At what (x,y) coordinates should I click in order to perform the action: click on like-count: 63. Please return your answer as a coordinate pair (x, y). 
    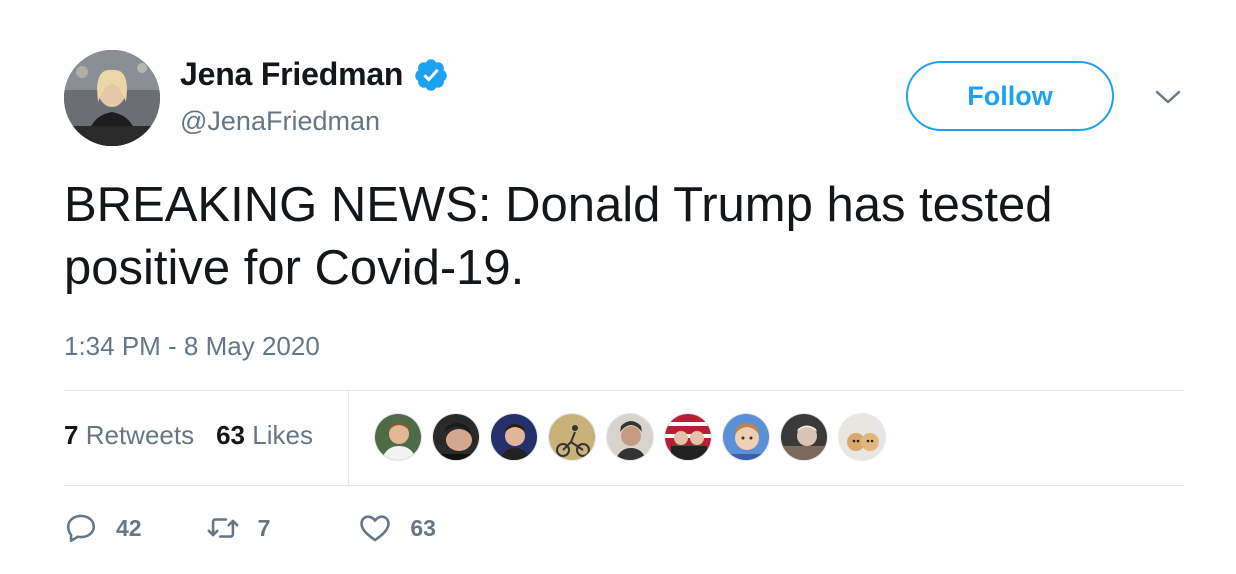
    Looking at the image, I should click on (423, 527).